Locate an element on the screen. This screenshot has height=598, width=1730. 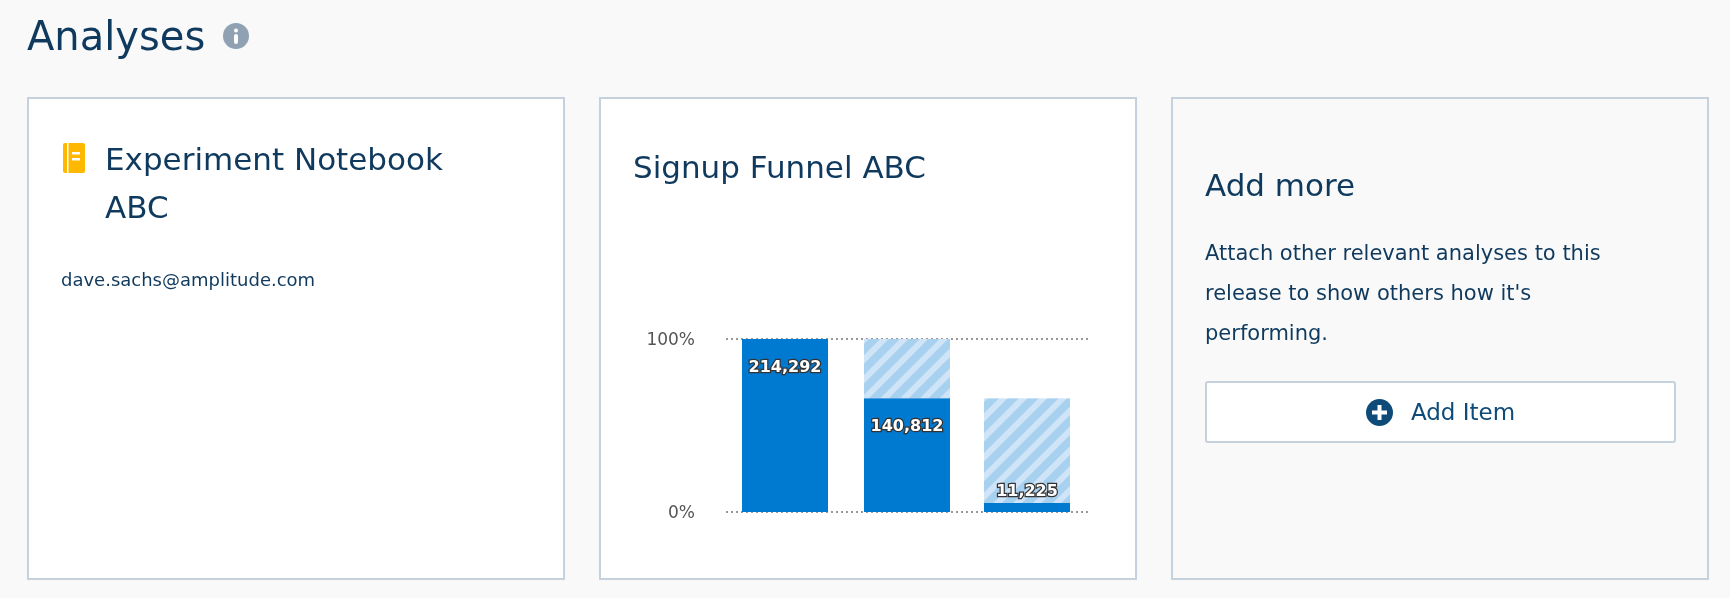
axis-label: 100% is located at coordinates (670, 339).